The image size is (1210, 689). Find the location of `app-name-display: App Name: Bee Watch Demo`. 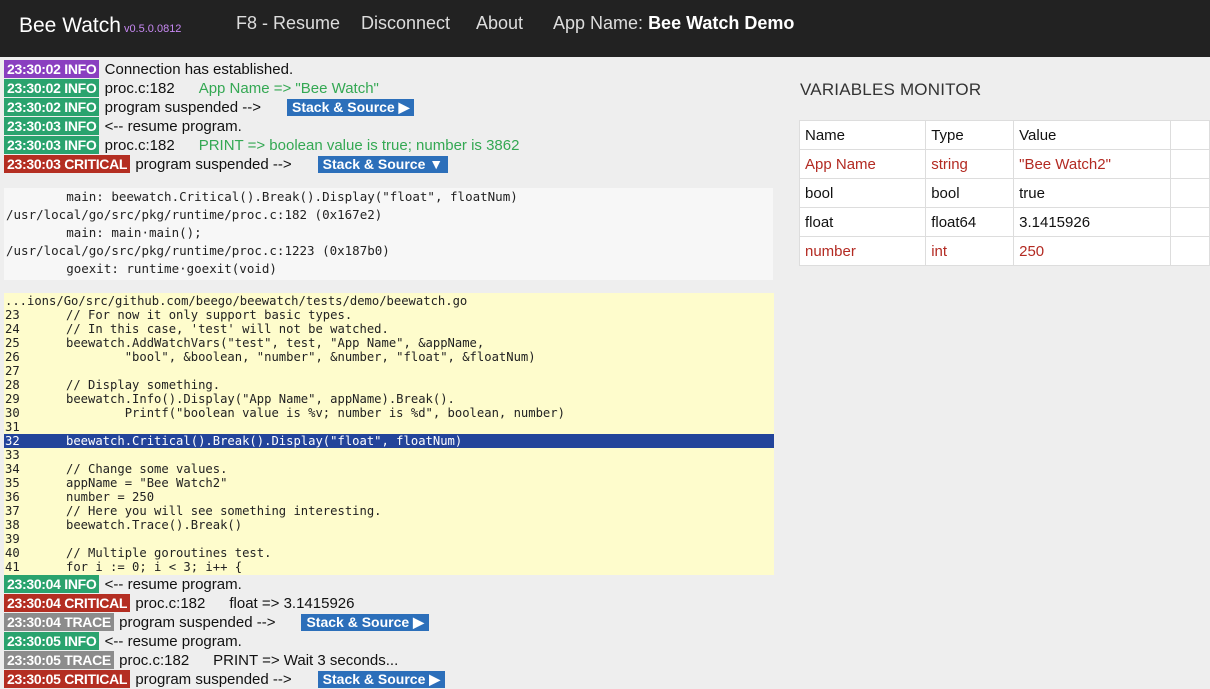

app-name-display: App Name: Bee Watch Demo is located at coordinates (673, 23).